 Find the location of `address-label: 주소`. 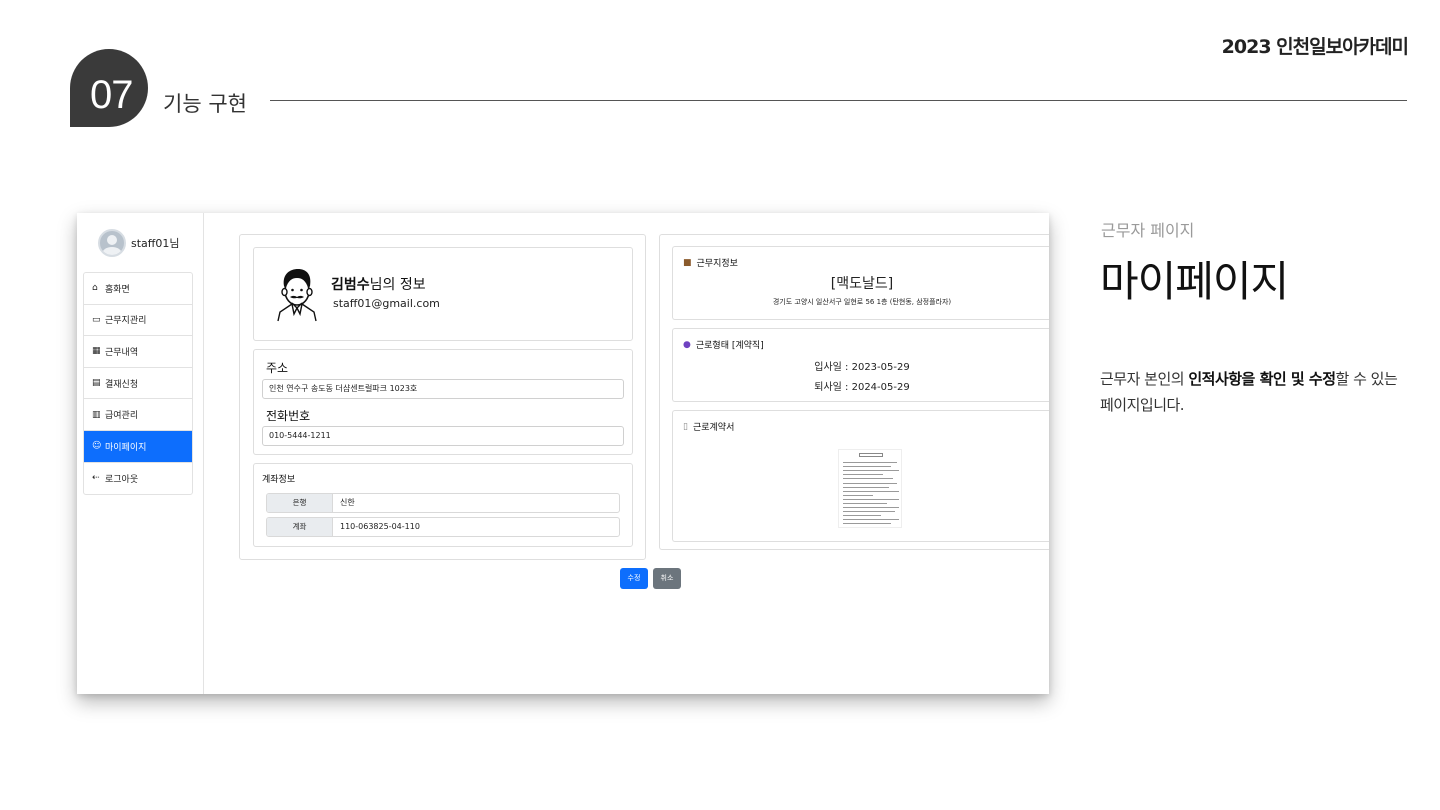

address-label: 주소 is located at coordinates (277, 368).